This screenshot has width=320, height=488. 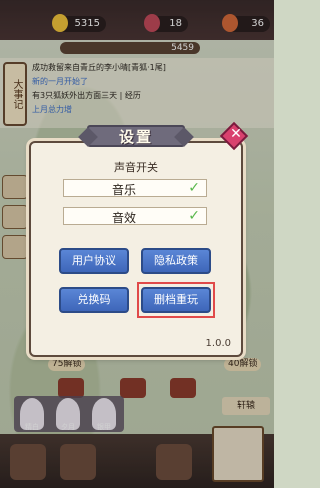 I want to click on version-label: 1.0.0, so click(x=218, y=343).